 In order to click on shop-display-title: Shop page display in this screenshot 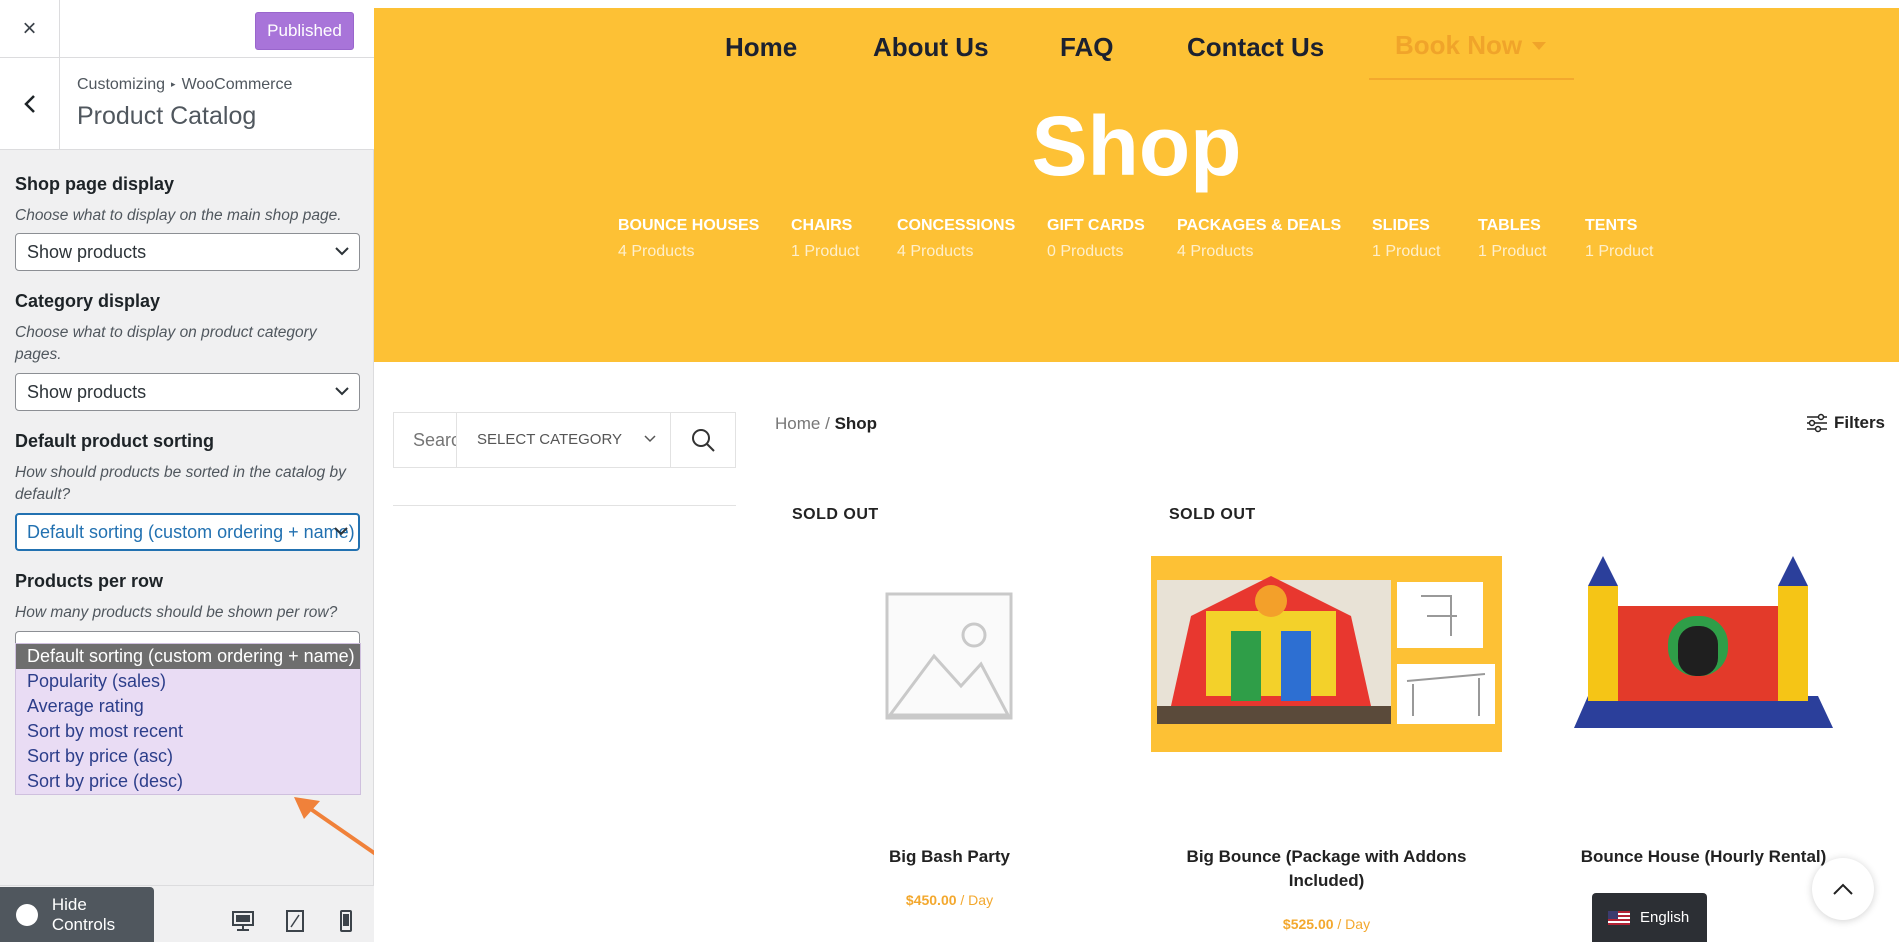, I will do `click(95, 184)`.